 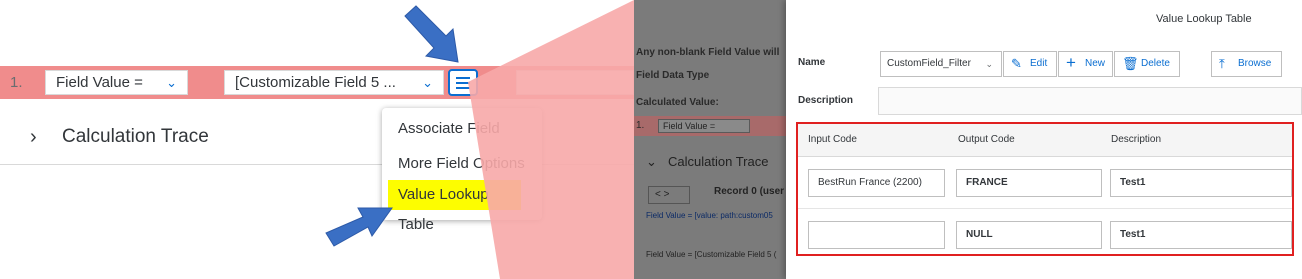 I want to click on table-header: Input Code Output Code Description, so click(x=1045, y=140).